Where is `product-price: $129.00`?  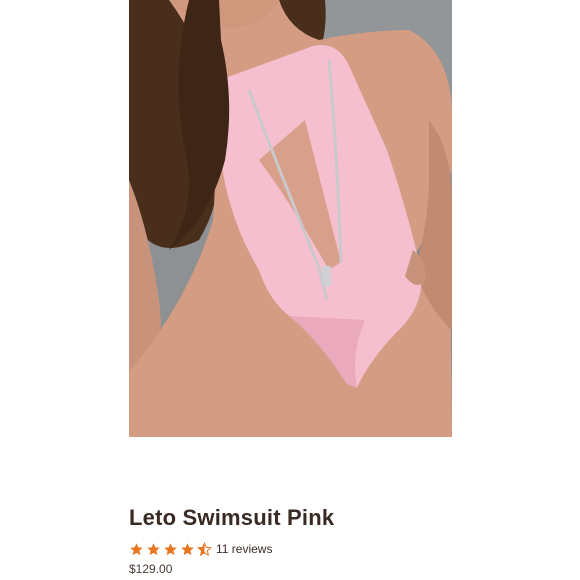 product-price: $129.00 is located at coordinates (151, 569).